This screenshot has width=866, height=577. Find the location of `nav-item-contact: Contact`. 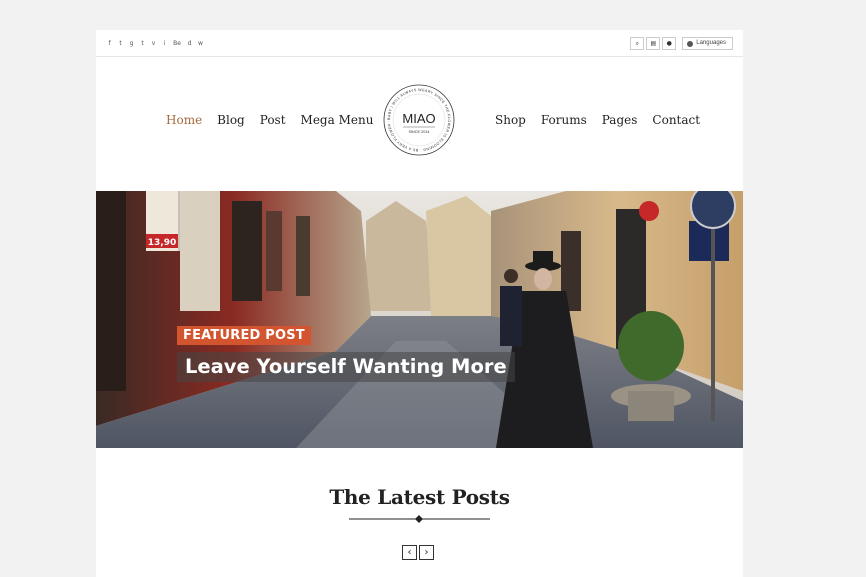

nav-item-contact: Contact is located at coordinates (676, 120).